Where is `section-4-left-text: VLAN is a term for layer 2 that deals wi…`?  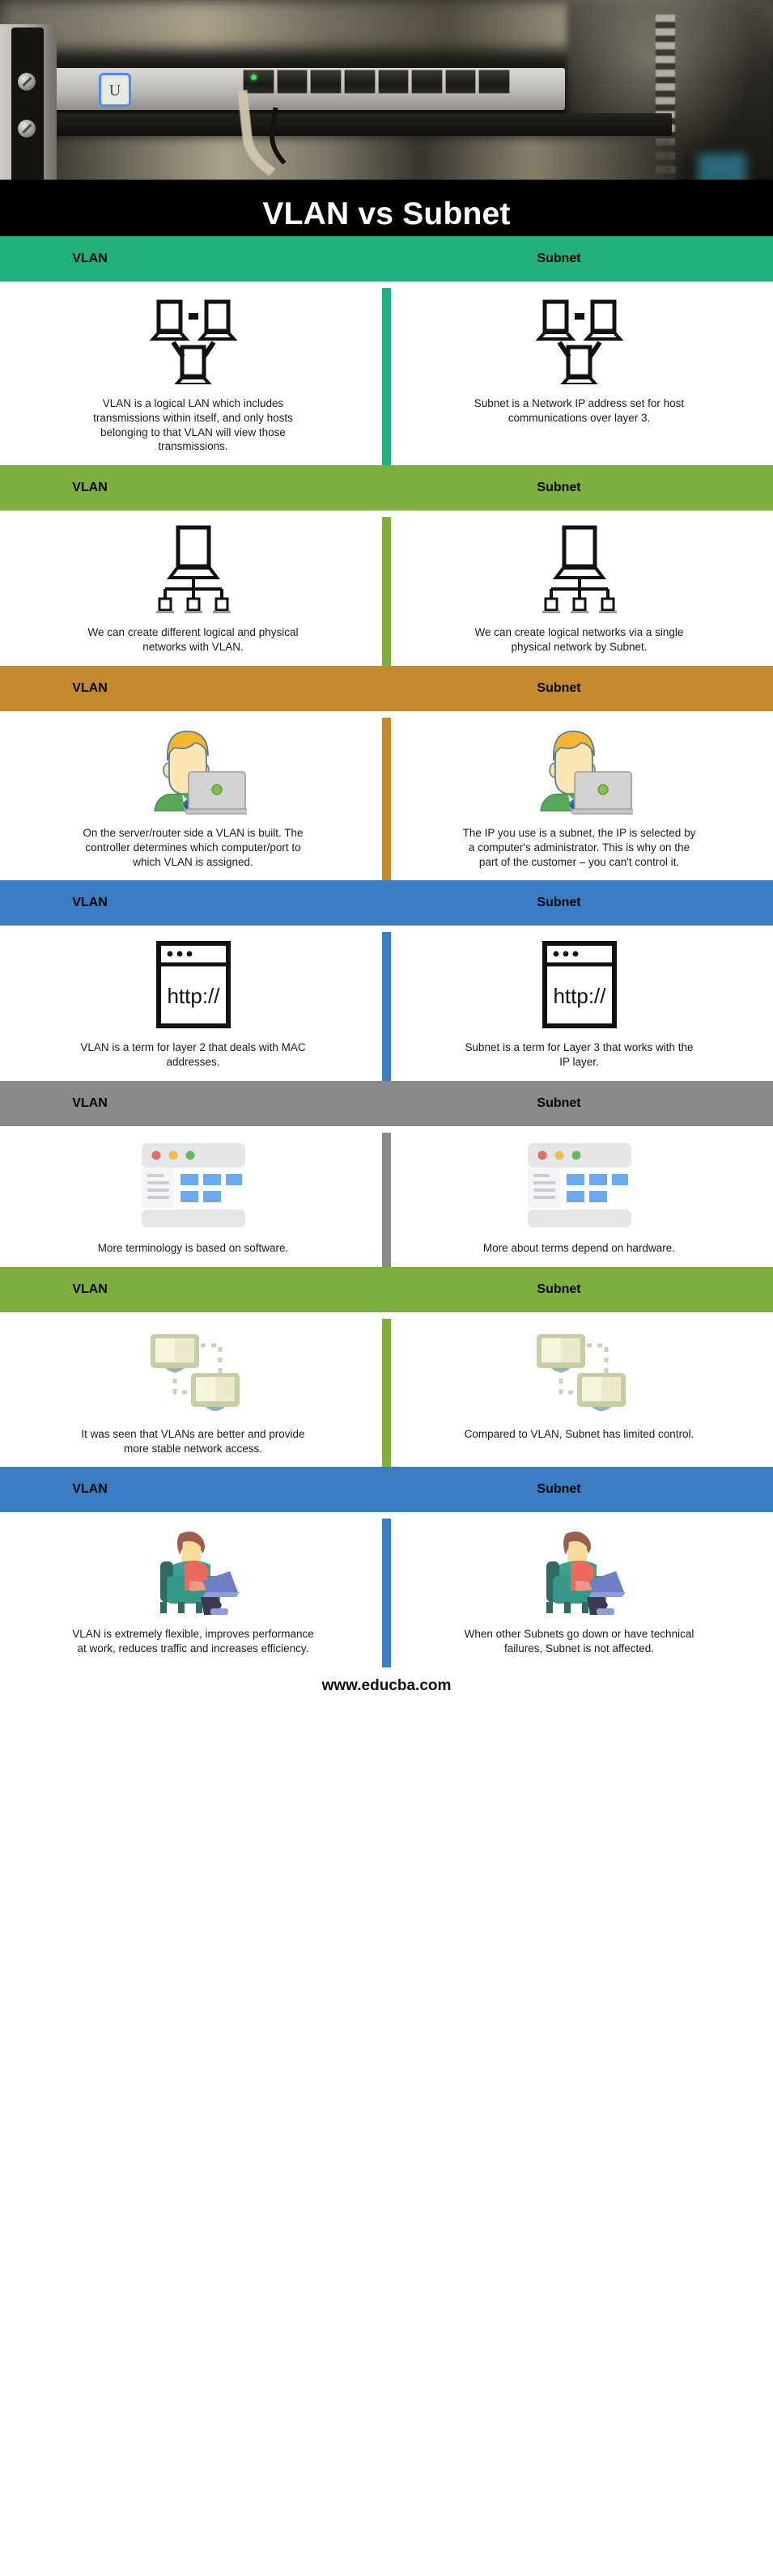 section-4-left-text: VLAN is a term for layer 2 that deals wi… is located at coordinates (193, 1055).